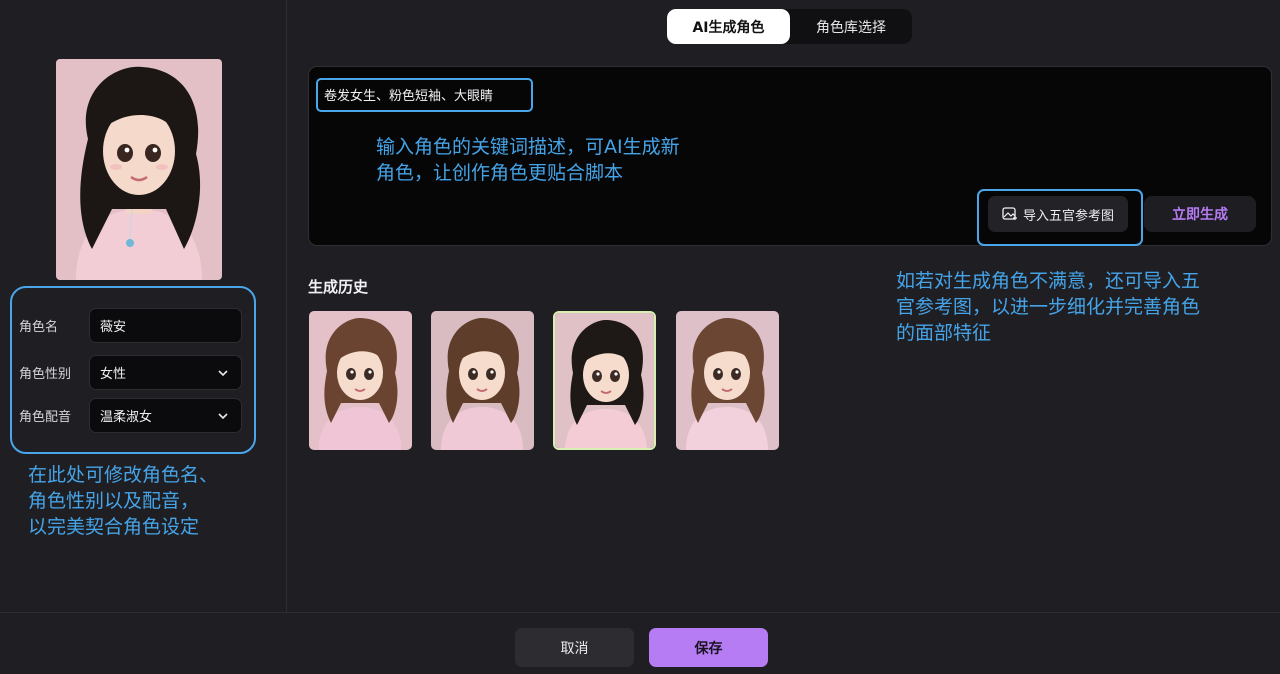  I want to click on form-annotation-note: 在此处可修改角色名、 角色性别以及配音， 以完美契合角色设定, so click(153, 501).